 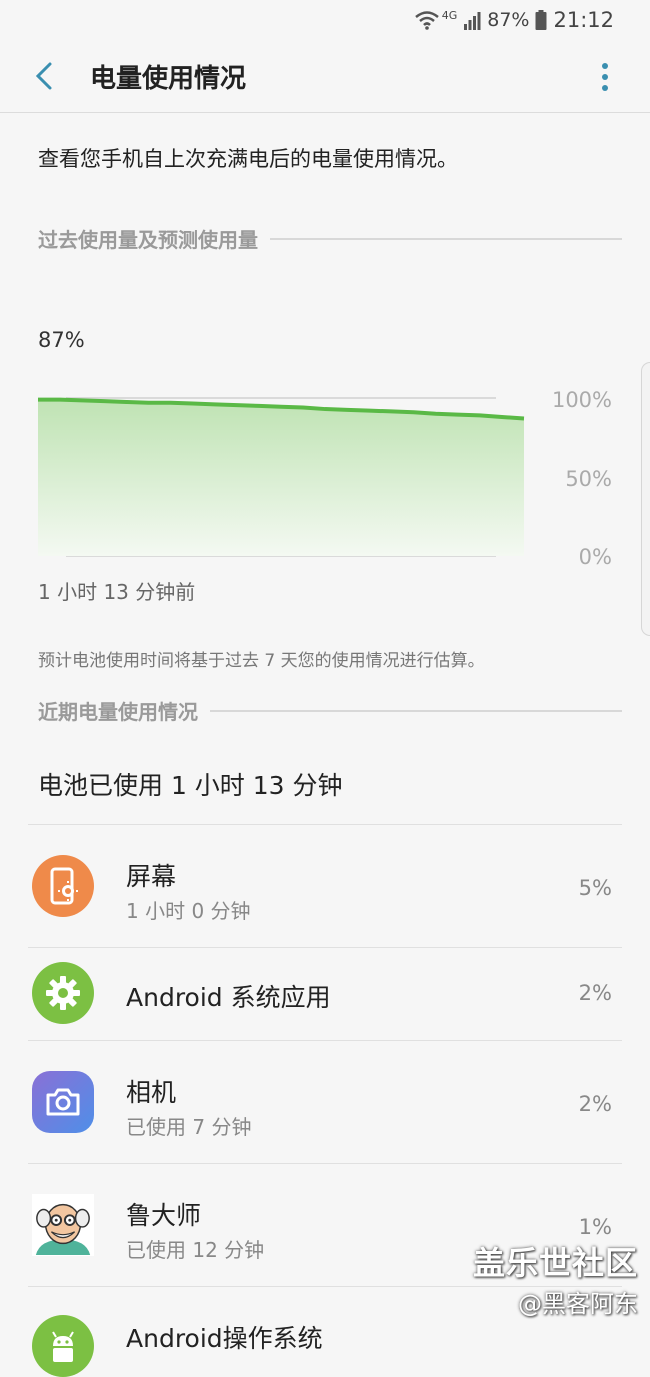 I want to click on list-item: Android 系统应用 2%, so click(x=325, y=993).